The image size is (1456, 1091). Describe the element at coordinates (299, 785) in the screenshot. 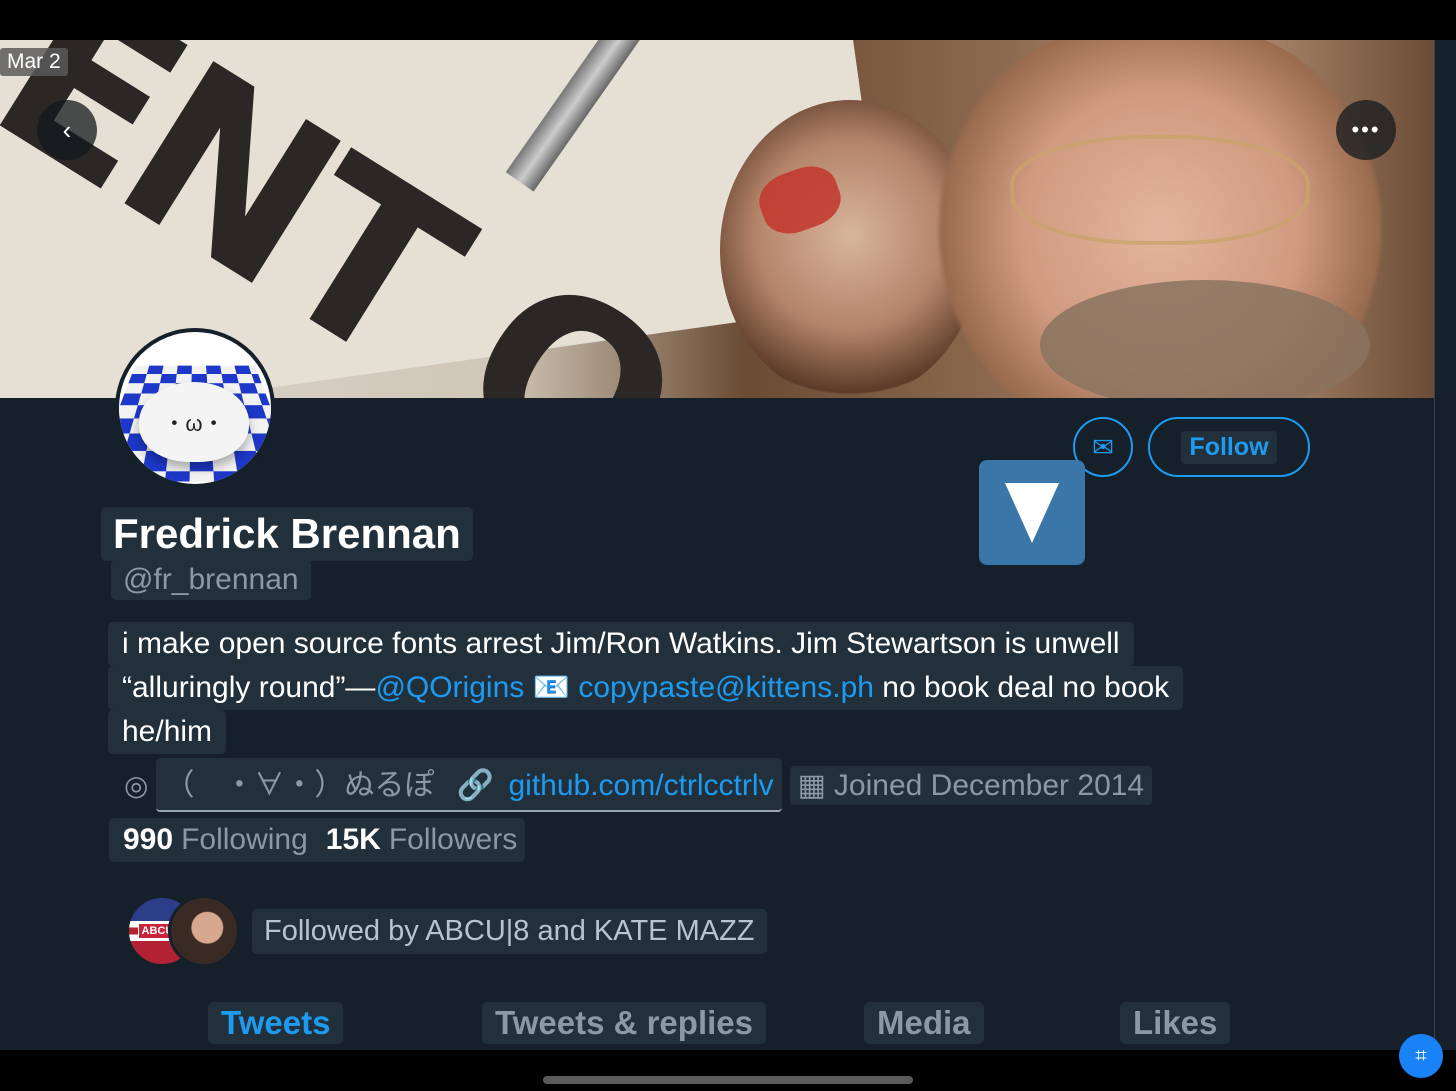

I see `profile-location: （ ・∀・）ぬるぽ` at that location.